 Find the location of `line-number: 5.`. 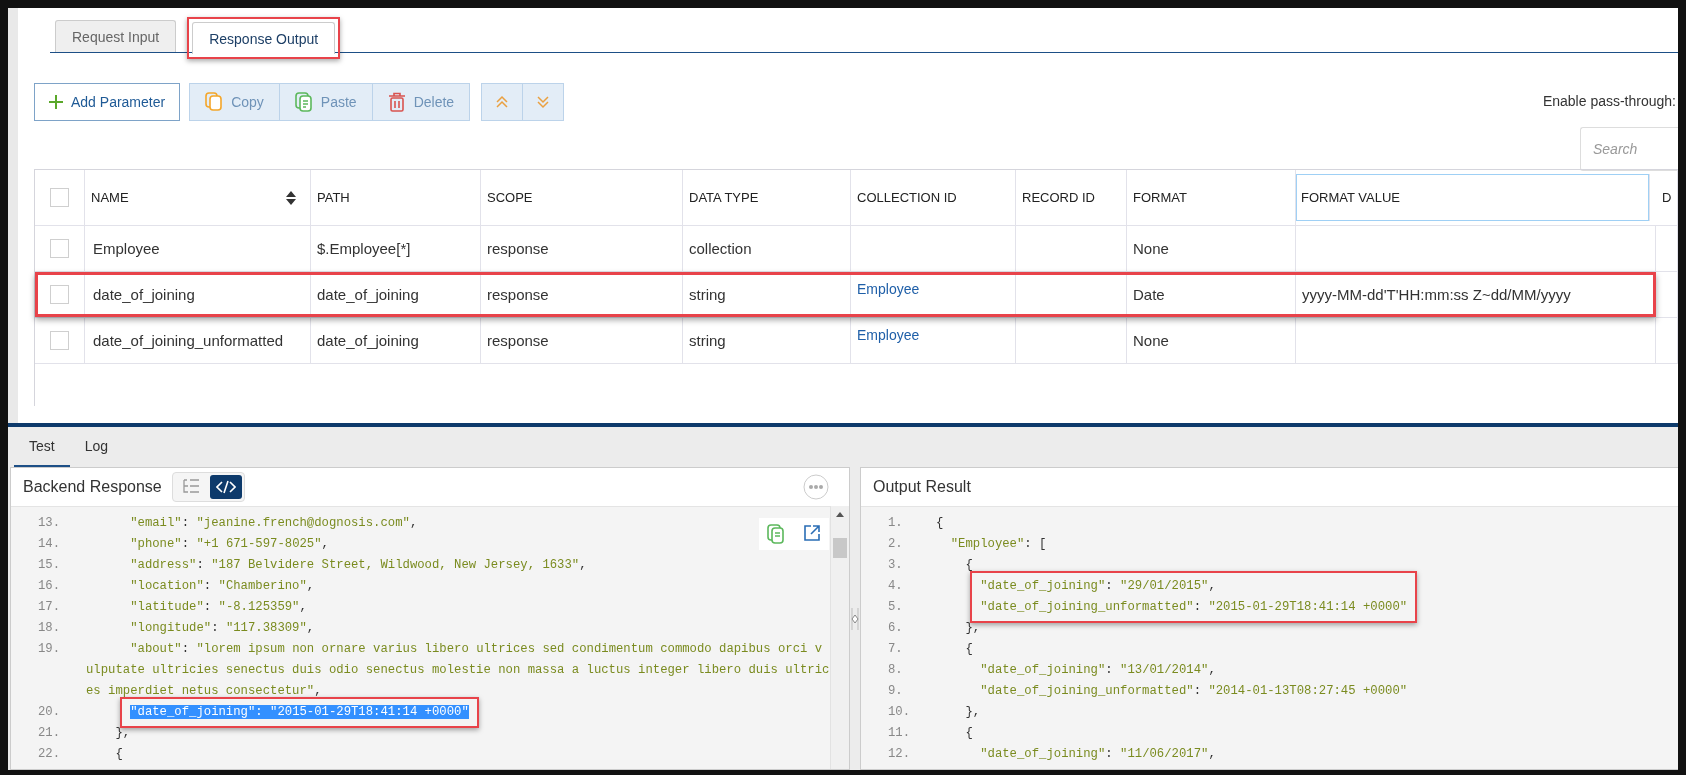

line-number: 5. is located at coordinates (896, 607).